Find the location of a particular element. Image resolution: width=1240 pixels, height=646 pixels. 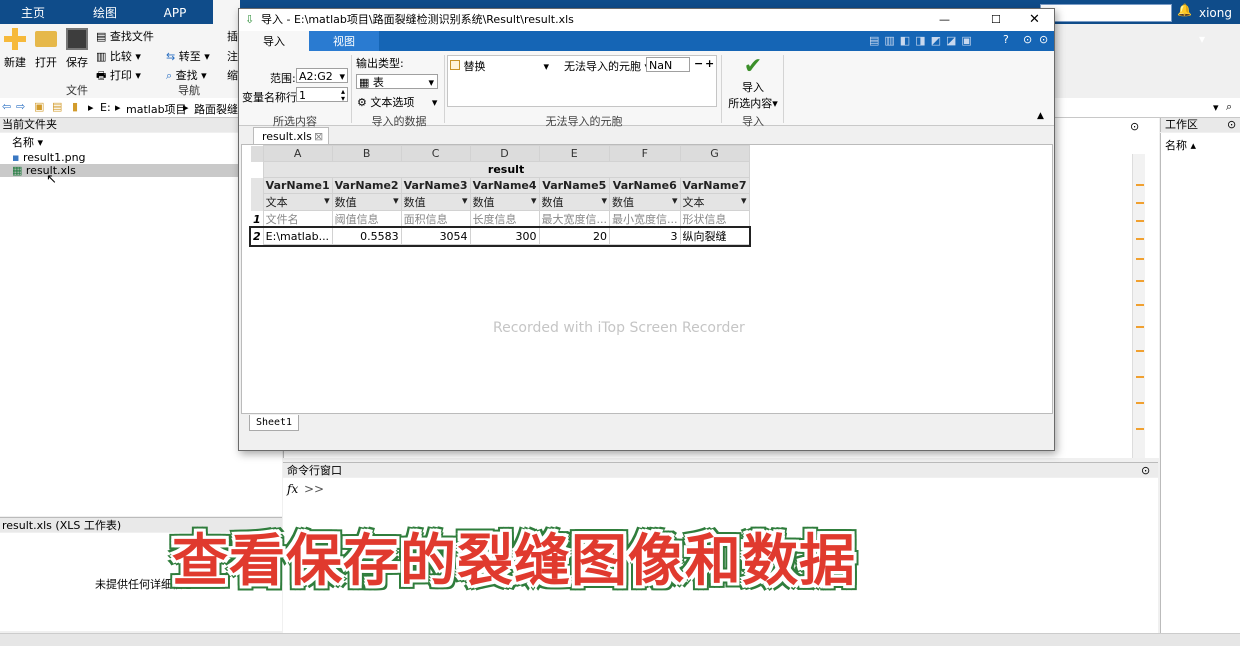

table-name: result is located at coordinates (506, 169).